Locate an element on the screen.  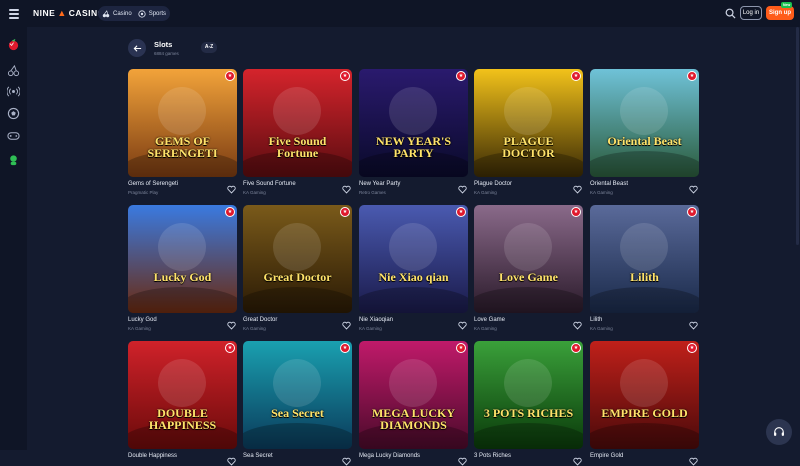
game-art-title: NEW YEAR'S PARTY is located at coordinates (413, 147).